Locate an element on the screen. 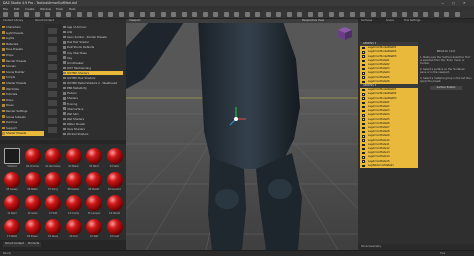  preset-thumbnail: 02 Metal is located at coordinates (74, 158).